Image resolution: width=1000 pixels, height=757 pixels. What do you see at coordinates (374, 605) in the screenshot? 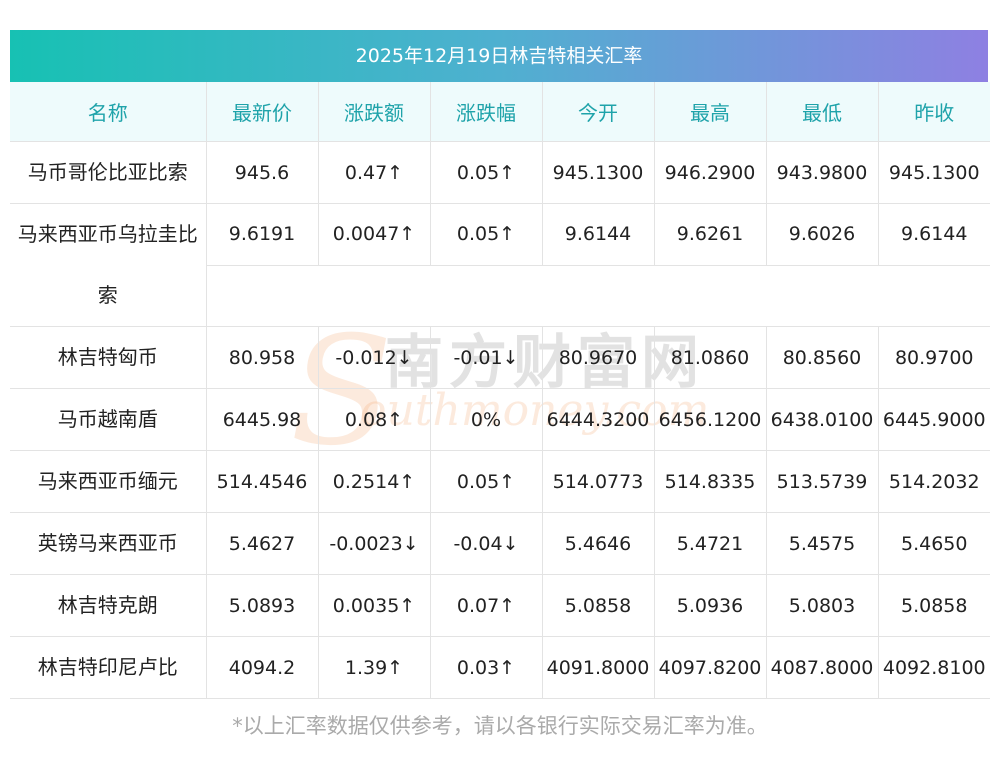
I see `cell-change: 0.0035↑` at bounding box center [374, 605].